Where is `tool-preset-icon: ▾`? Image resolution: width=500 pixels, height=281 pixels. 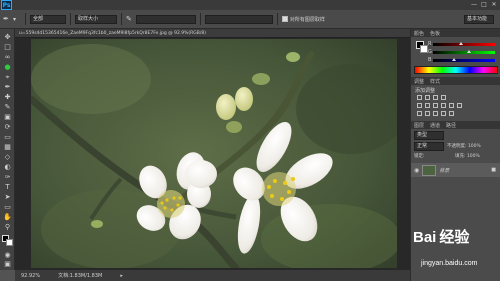
tool-preset-icon: ▾ is located at coordinates (17, 19).